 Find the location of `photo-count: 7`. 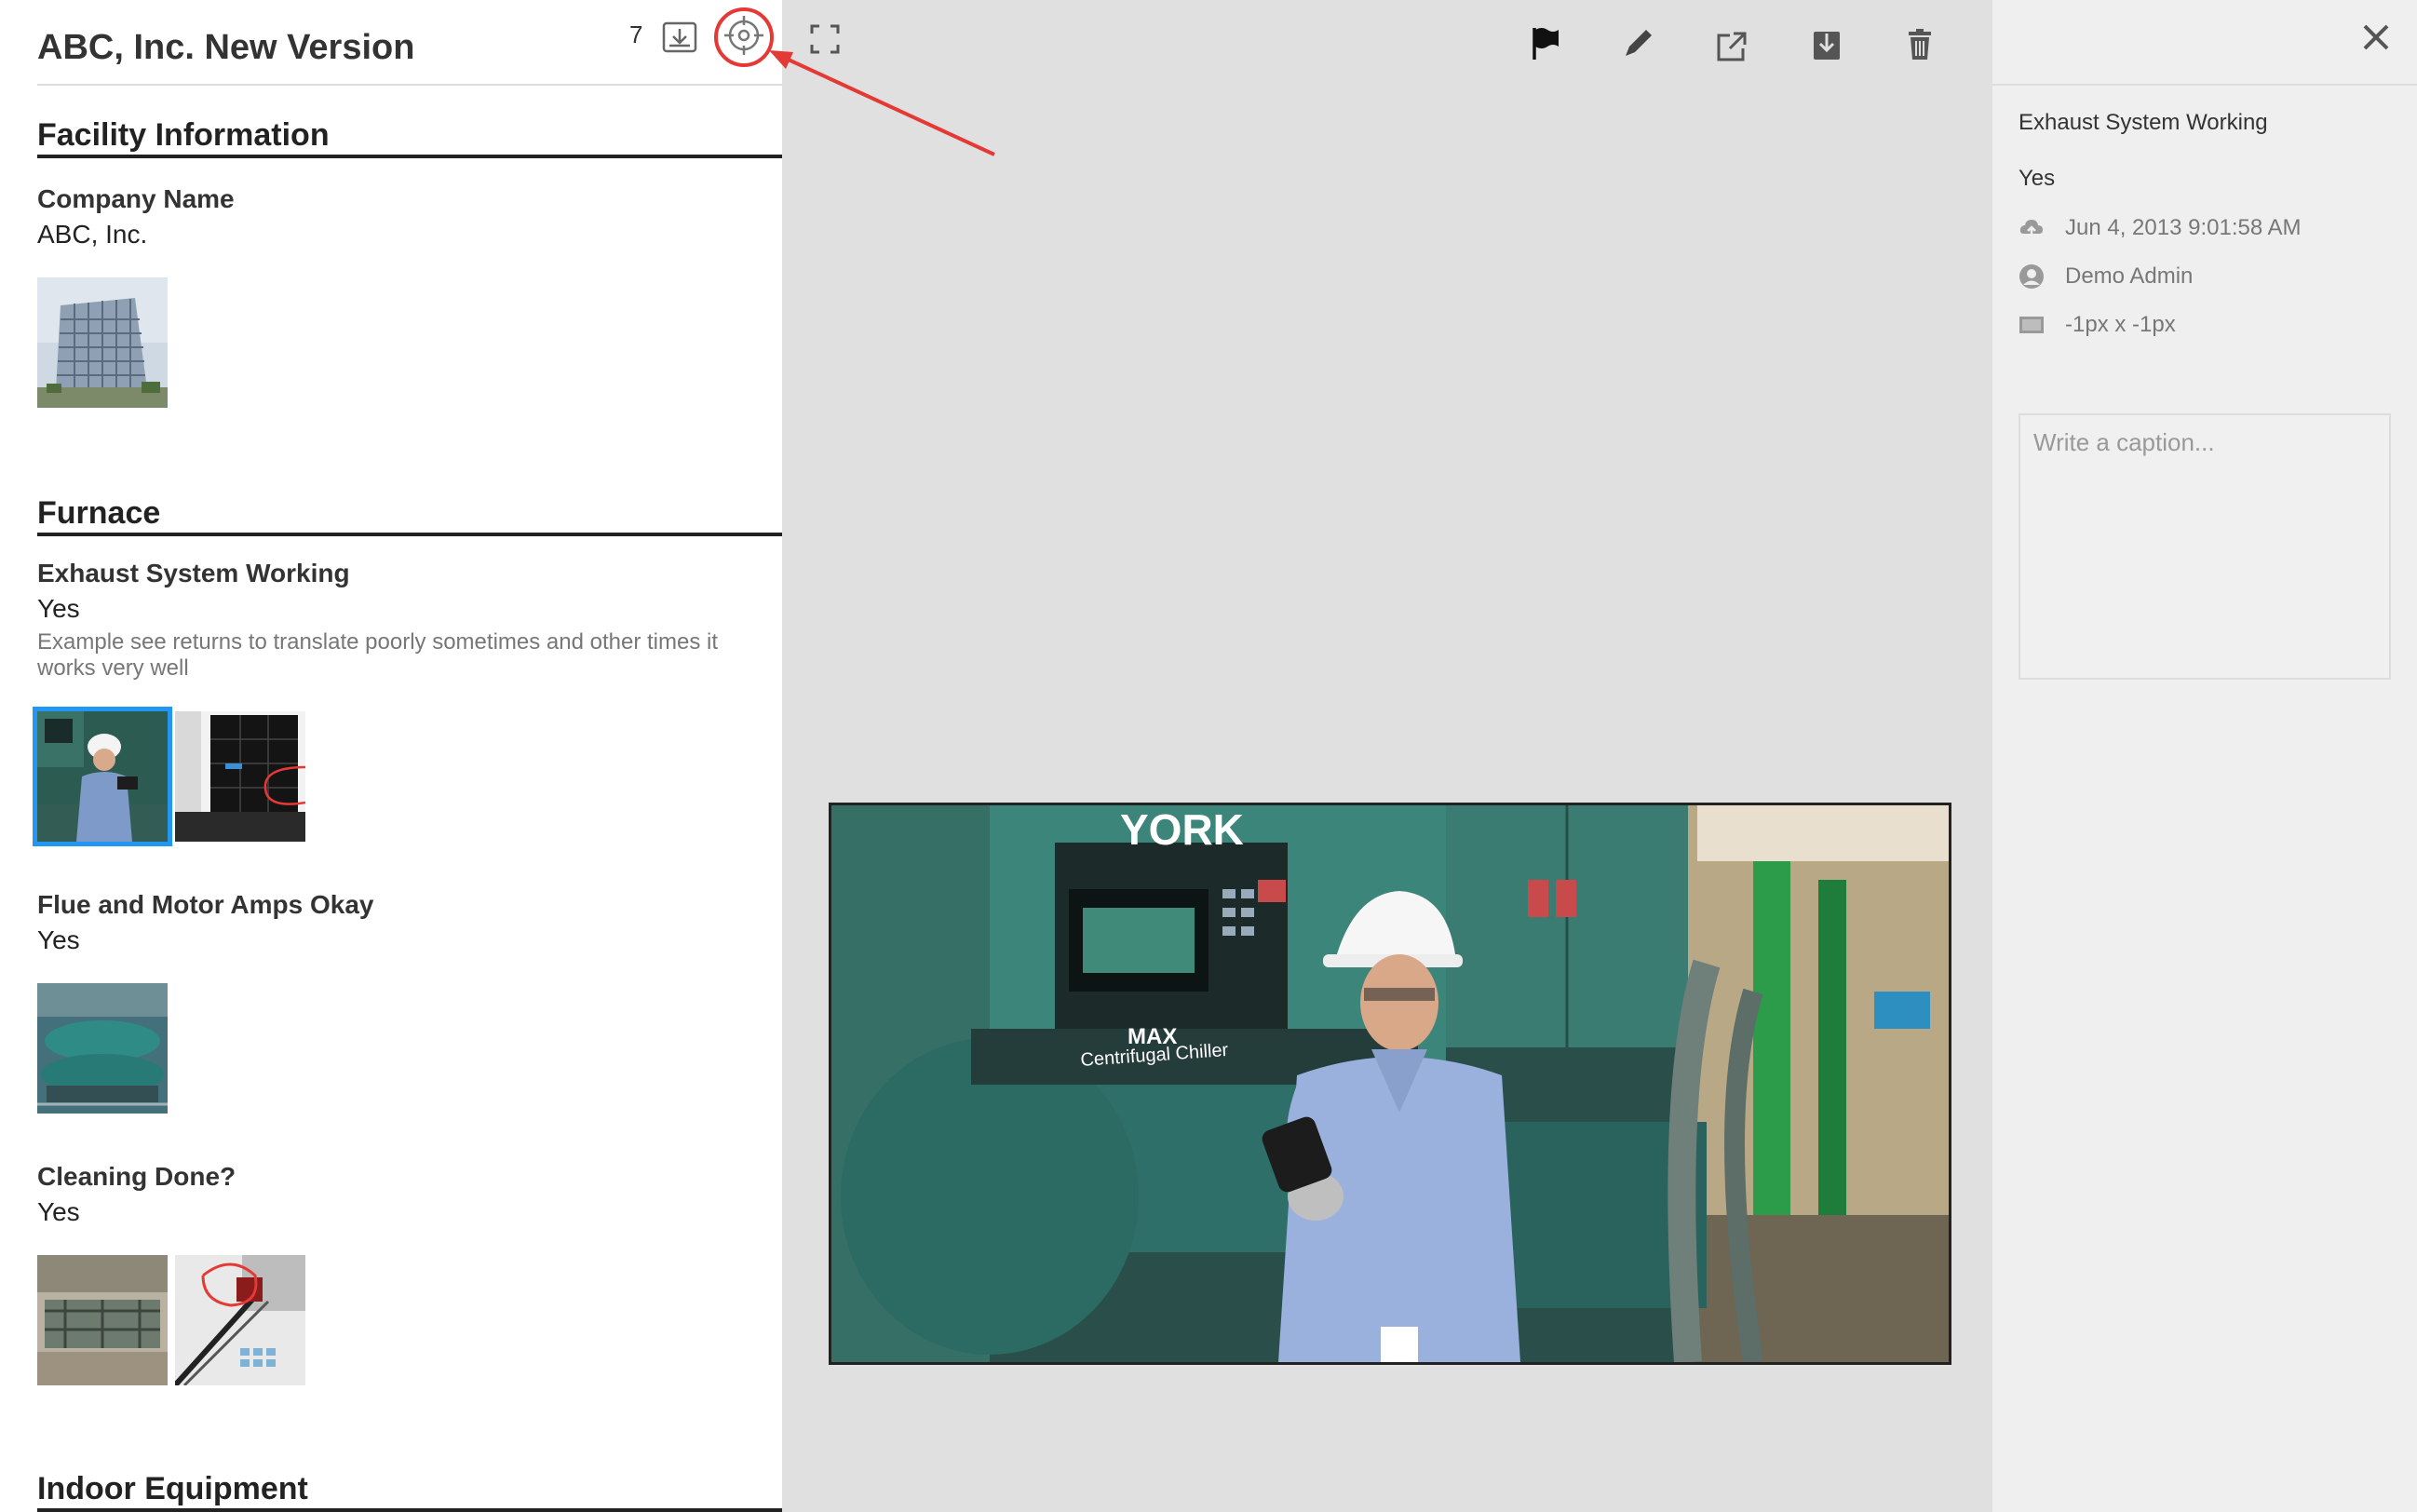

photo-count: 7 is located at coordinates (636, 34).